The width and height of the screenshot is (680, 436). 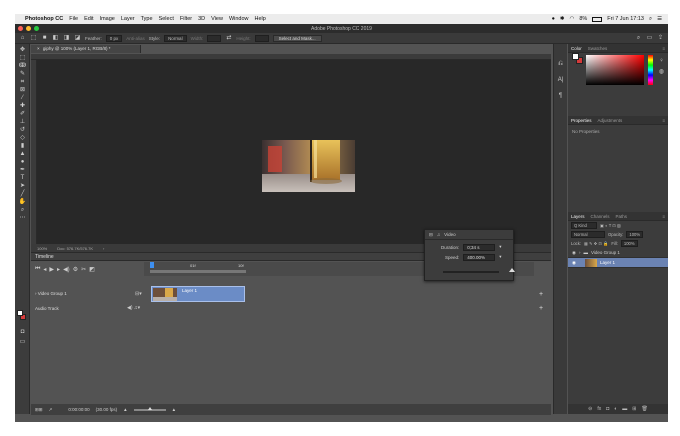 I want to click on battery-percent: 8%, so click(x=583, y=19).